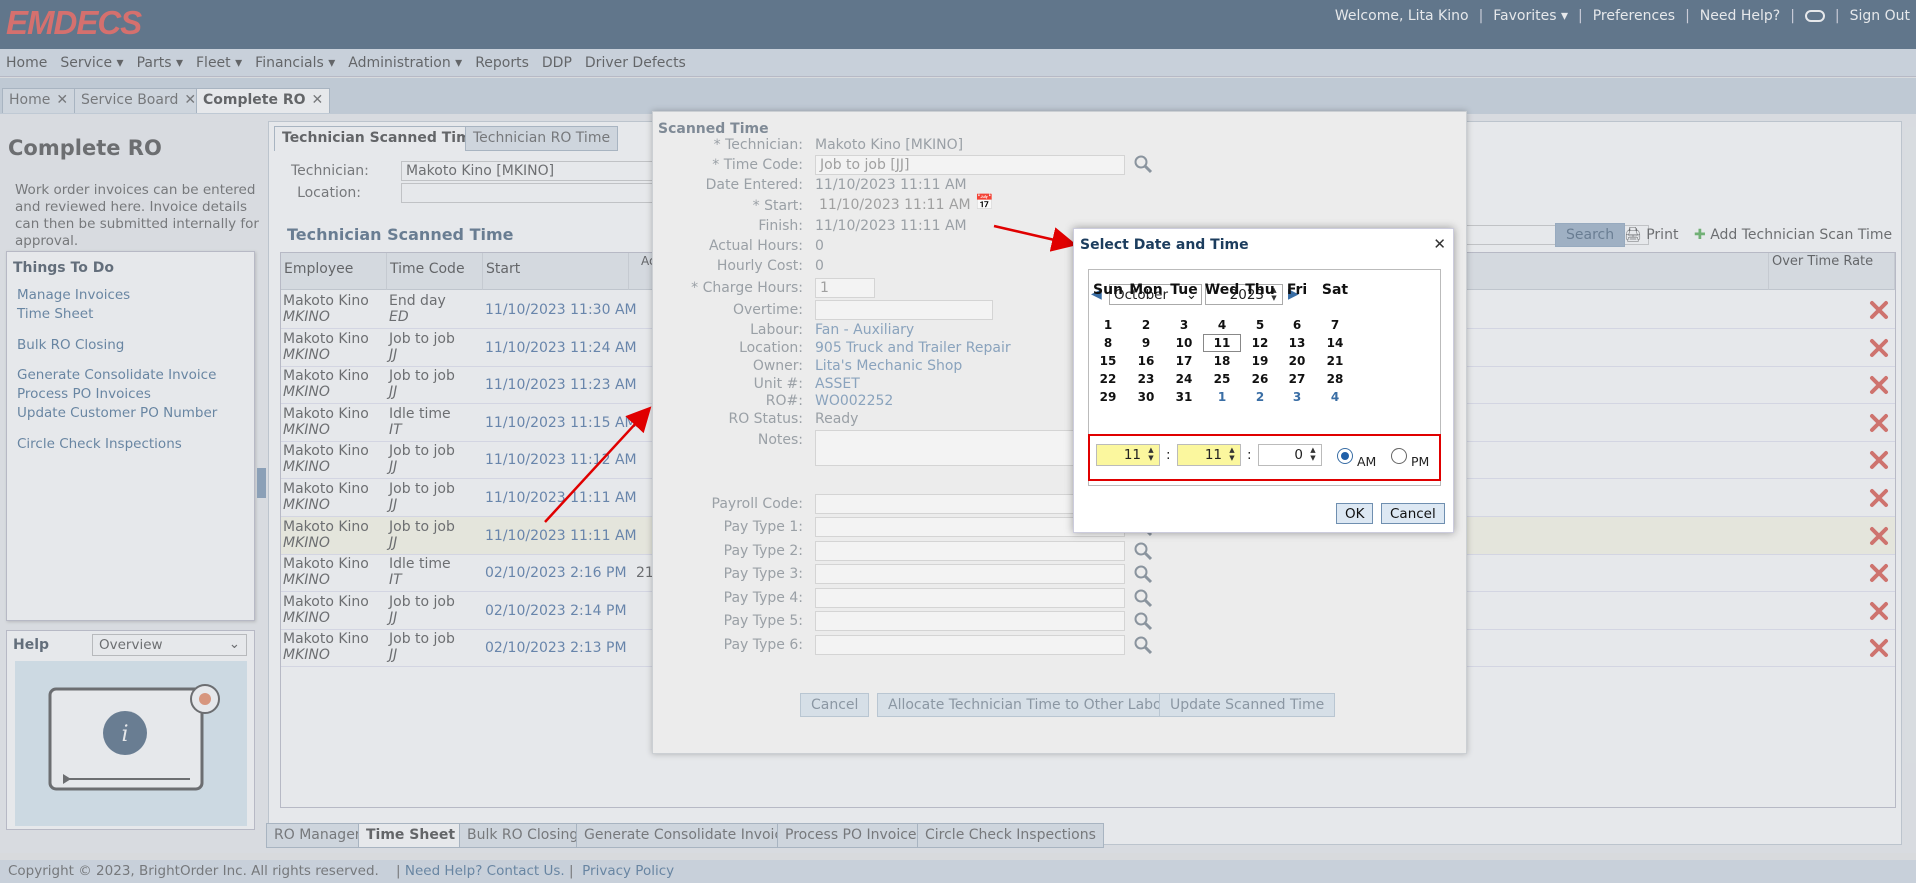 The image size is (1916, 883). What do you see at coordinates (1335, 343) in the screenshot?
I see `calendar-day: 14` at bounding box center [1335, 343].